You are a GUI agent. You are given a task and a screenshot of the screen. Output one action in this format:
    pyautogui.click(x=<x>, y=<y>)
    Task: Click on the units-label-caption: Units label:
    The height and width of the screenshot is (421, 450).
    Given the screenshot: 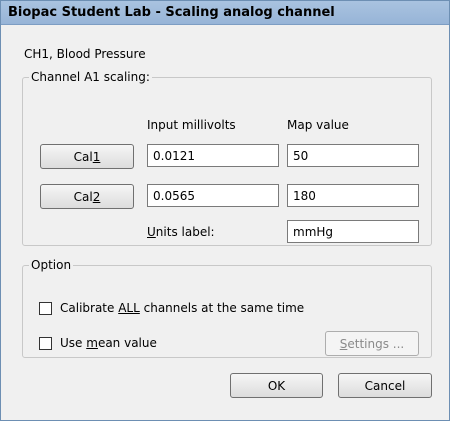 What is the action you would take?
    pyautogui.click(x=181, y=232)
    